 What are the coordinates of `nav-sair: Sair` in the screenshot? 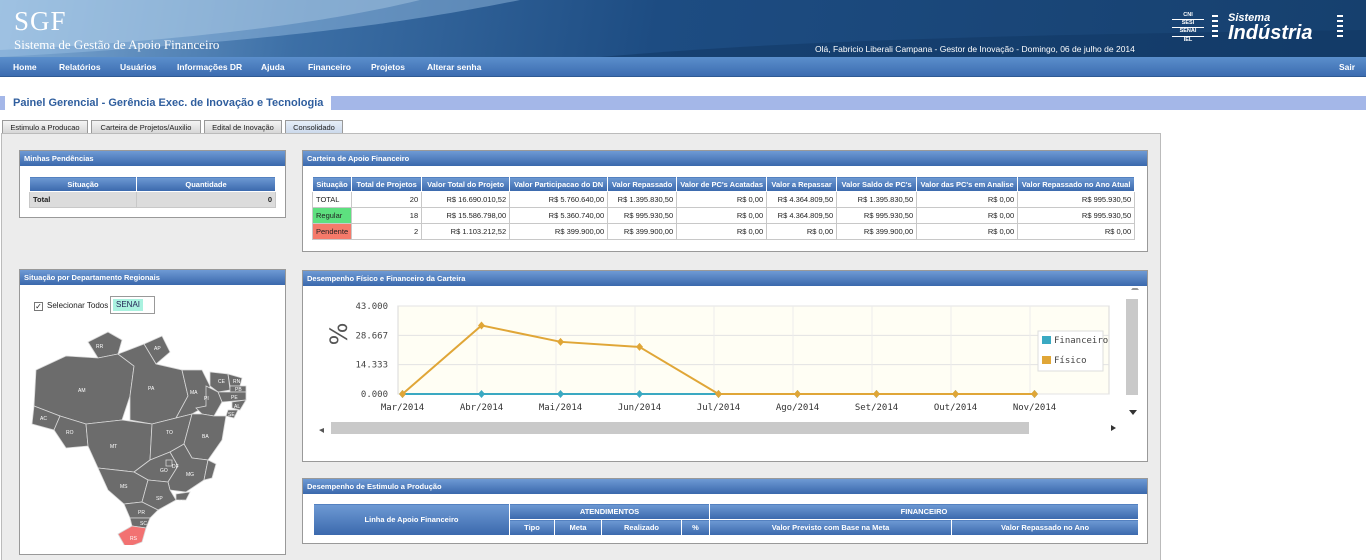 It's located at (1347, 67).